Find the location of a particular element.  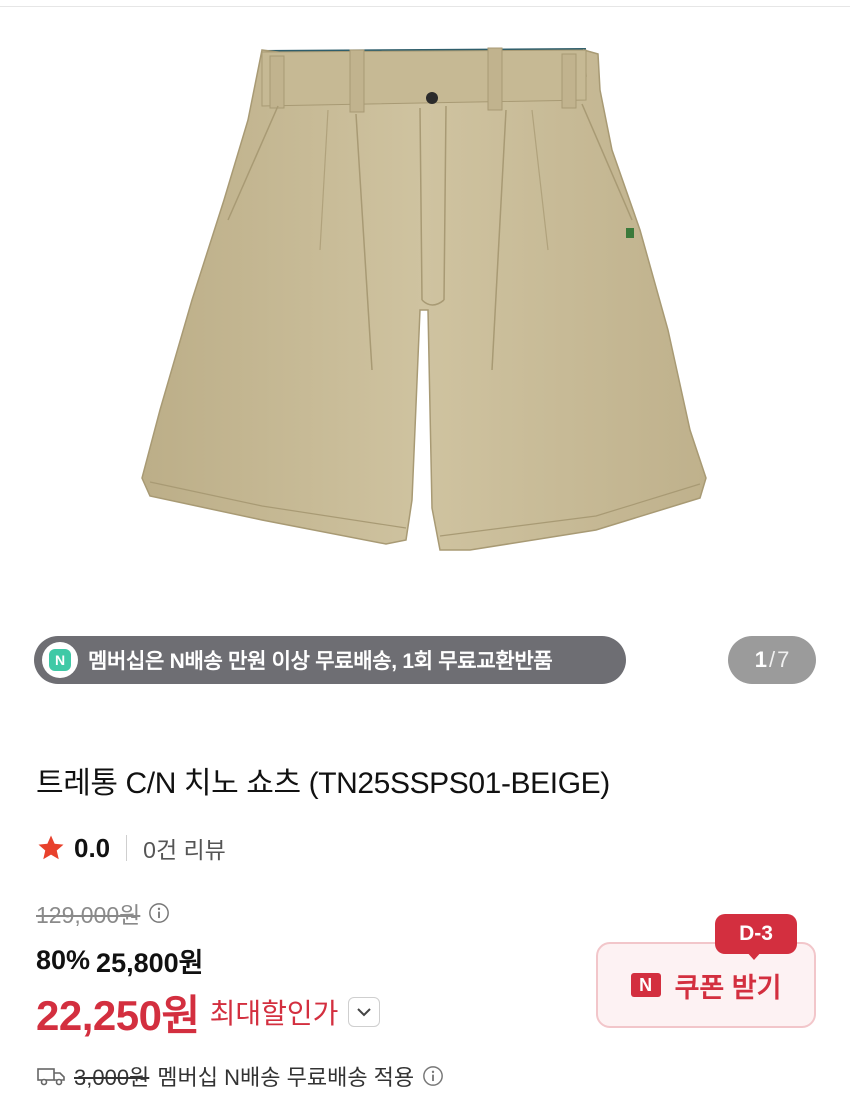

shipping-text: 멤버십 N배송 무료배송 적용 is located at coordinates (286, 1077).